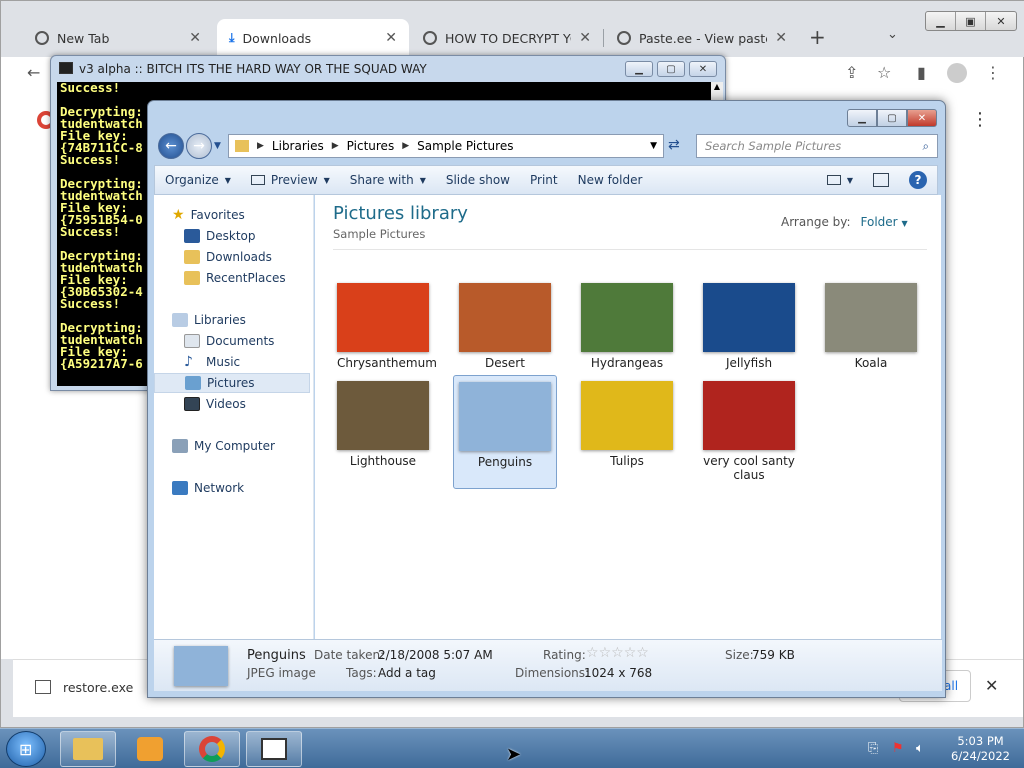  Describe the element at coordinates (851, 72) in the screenshot. I see `share-icon: ⇪` at that location.